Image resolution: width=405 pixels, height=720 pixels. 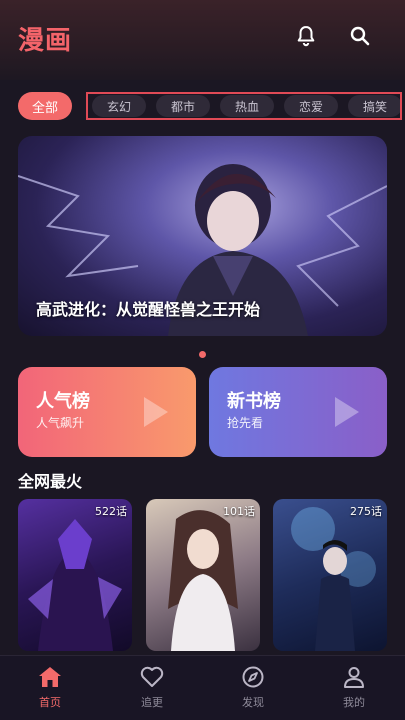 What do you see at coordinates (366, 511) in the screenshot?
I see `episode-count: 275话` at bounding box center [366, 511].